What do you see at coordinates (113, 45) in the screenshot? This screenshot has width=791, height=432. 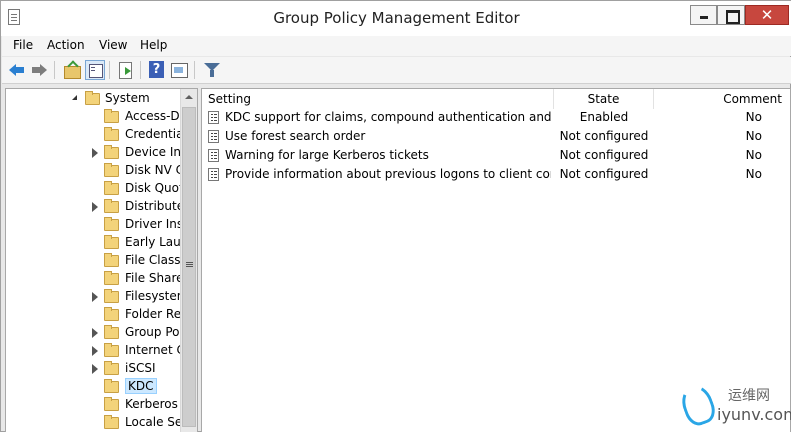 I see `menu-view: View` at bounding box center [113, 45].